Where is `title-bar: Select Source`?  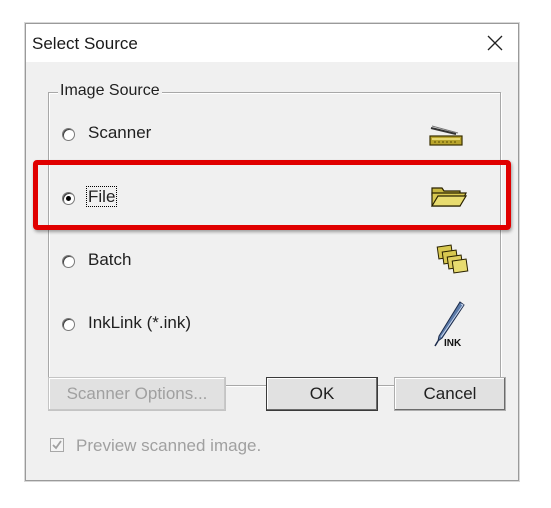 title-bar: Select Source is located at coordinates (272, 43).